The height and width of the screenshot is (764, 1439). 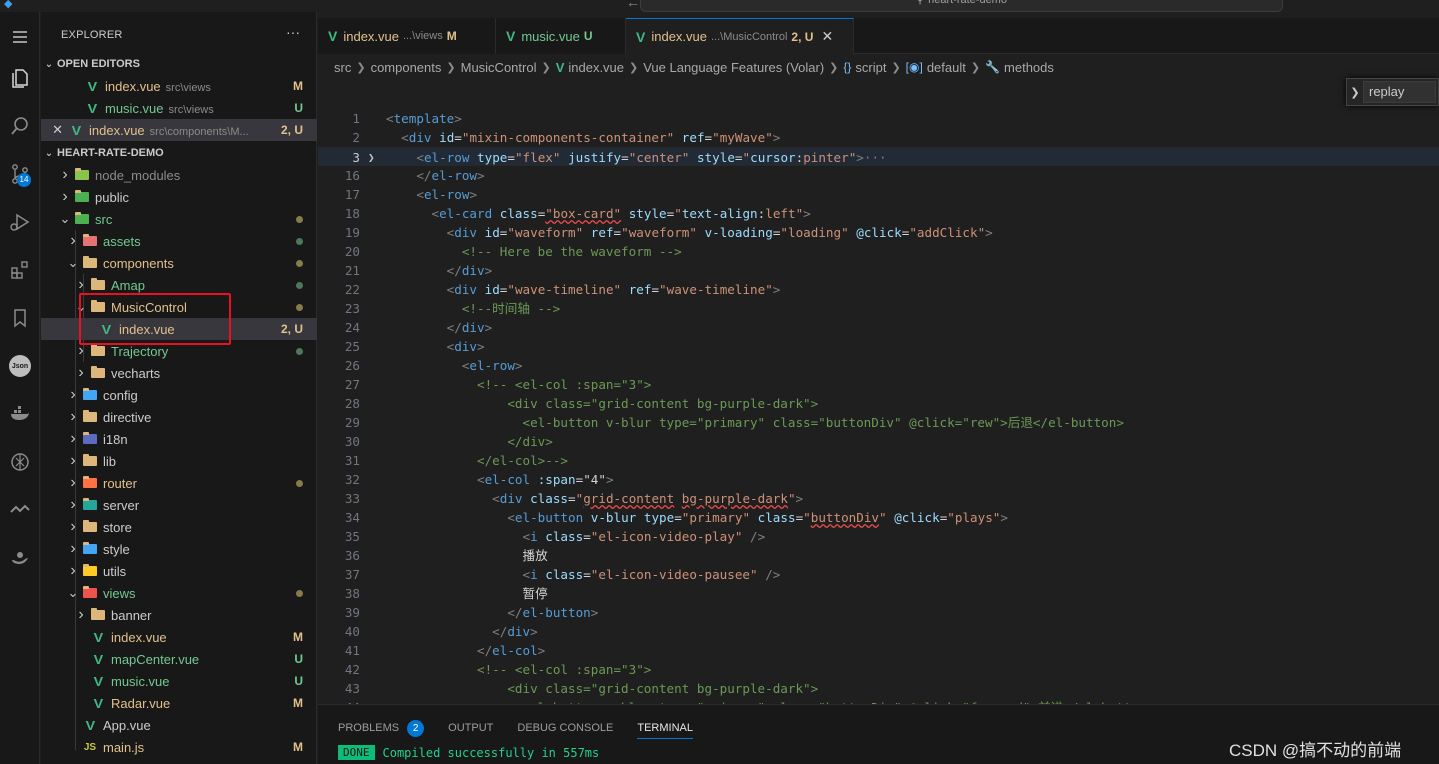 What do you see at coordinates (291, 130) in the screenshot?
I see `git-status: 2, U` at bounding box center [291, 130].